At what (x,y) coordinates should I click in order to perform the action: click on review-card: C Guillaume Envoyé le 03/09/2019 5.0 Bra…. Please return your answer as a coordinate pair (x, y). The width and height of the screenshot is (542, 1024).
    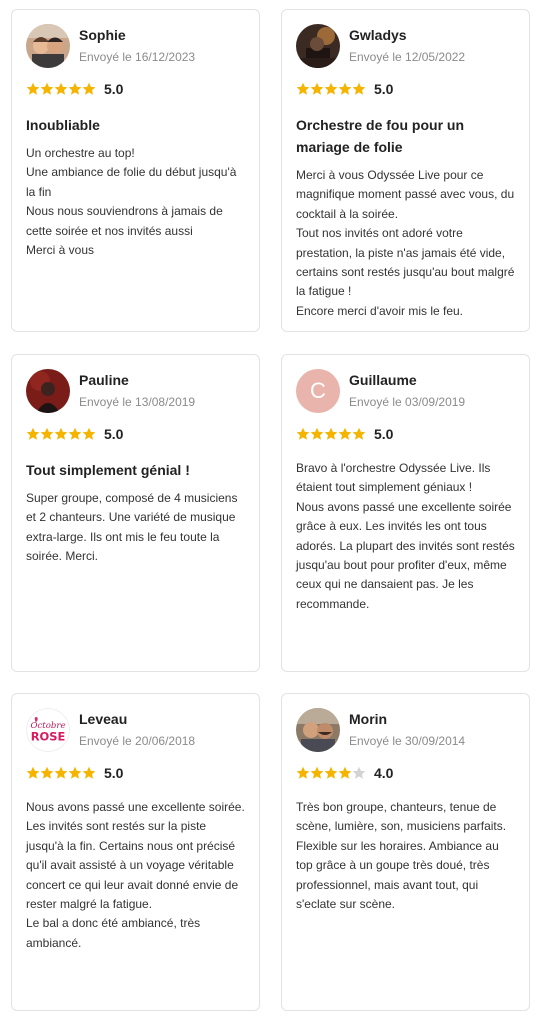
    Looking at the image, I should click on (405, 513).